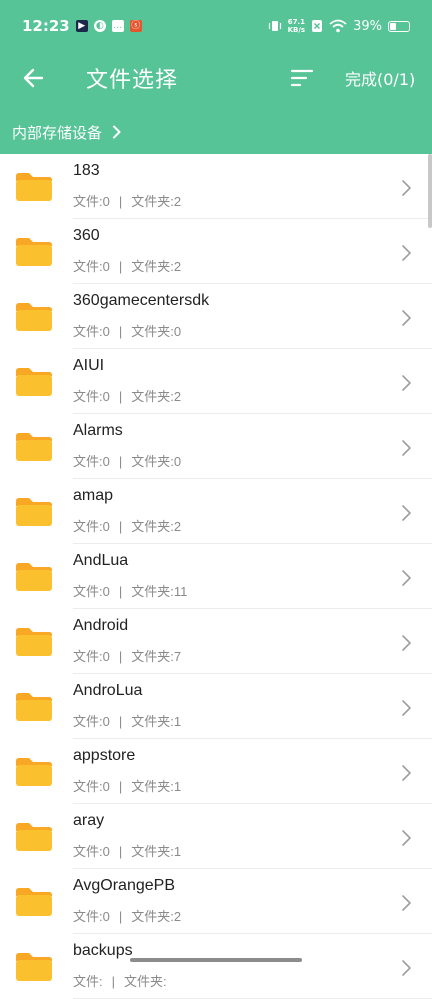 Image resolution: width=432 pixels, height=999 pixels. What do you see at coordinates (216, 576) in the screenshot?
I see `list-item: AndLua 文件:0 | 文件夹:11` at bounding box center [216, 576].